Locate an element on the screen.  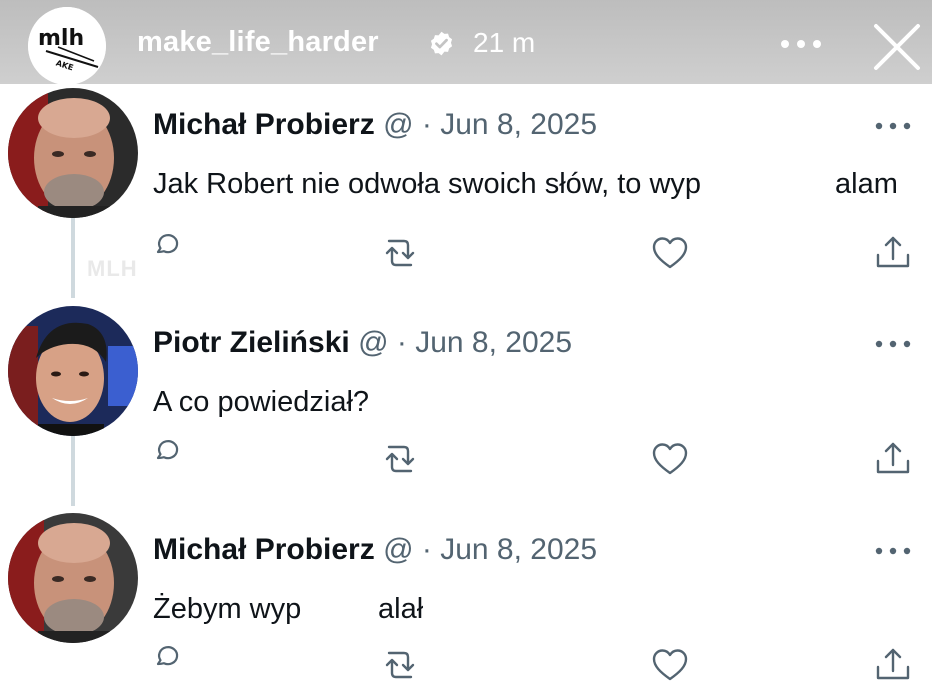
svg-text: mlh is located at coordinates (61, 38).